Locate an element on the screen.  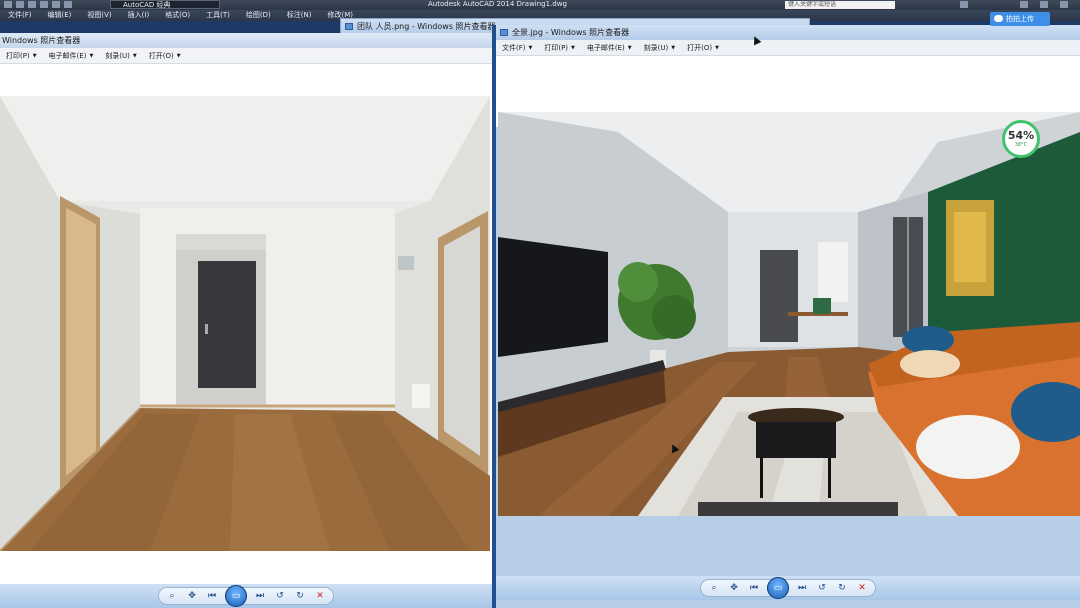
undo-icon is located at coordinates (56, 4).